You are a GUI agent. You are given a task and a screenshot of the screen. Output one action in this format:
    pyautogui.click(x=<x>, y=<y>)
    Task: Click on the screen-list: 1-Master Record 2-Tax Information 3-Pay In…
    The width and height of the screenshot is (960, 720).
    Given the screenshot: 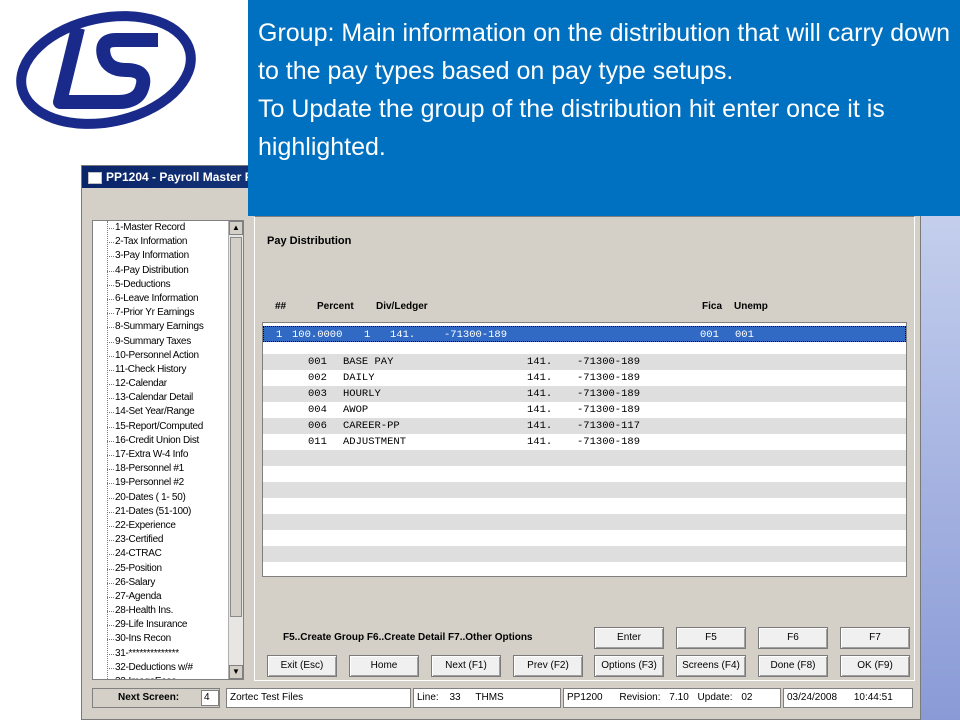 What is the action you would take?
    pyautogui.click(x=168, y=450)
    